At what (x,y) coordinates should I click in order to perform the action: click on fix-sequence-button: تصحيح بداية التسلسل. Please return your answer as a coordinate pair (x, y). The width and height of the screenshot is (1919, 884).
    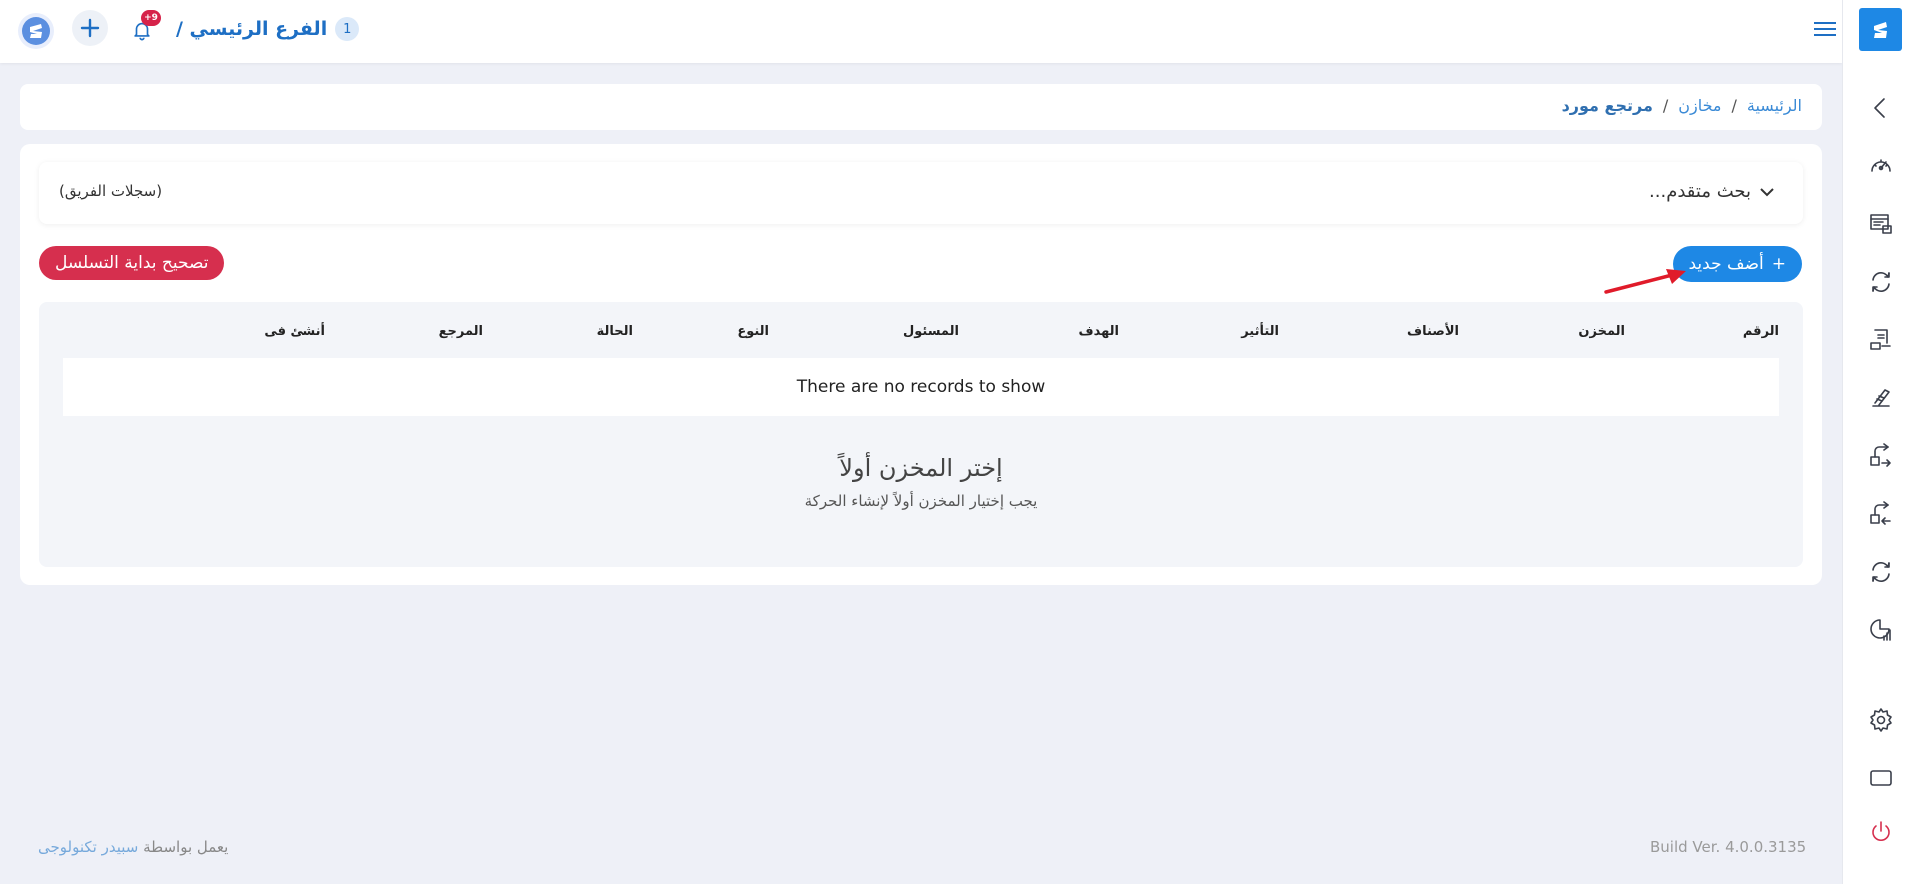
    Looking at the image, I should click on (132, 263).